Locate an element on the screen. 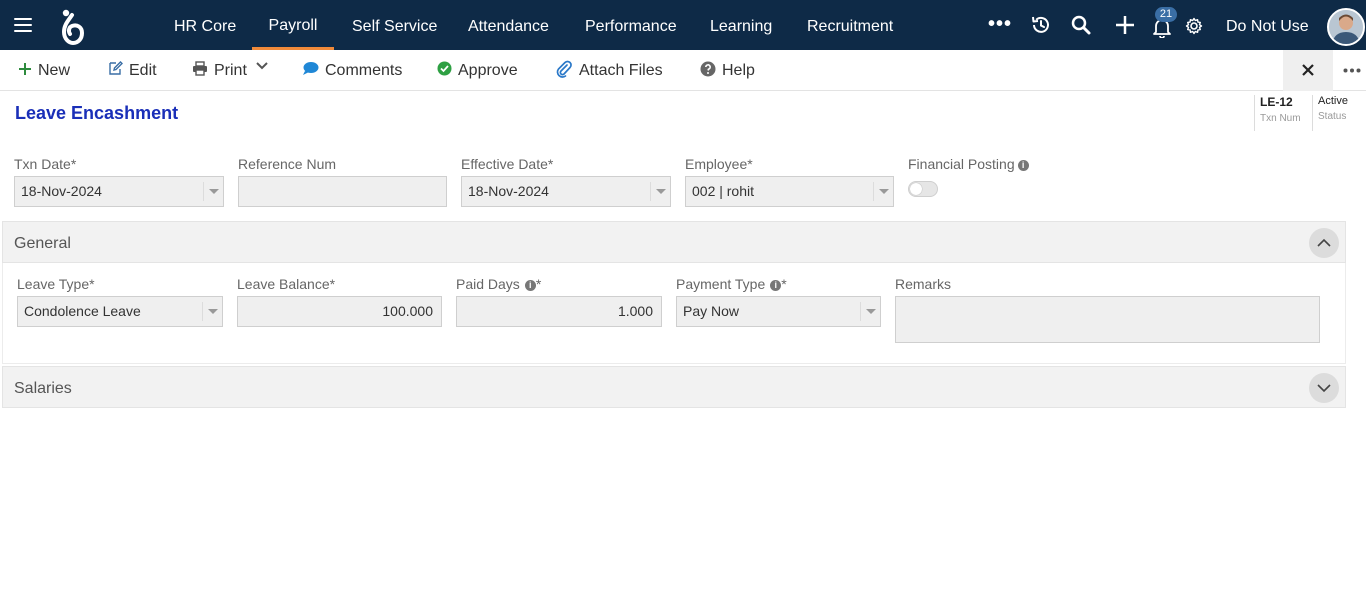  collapse-section-button is located at coordinates (1324, 243).